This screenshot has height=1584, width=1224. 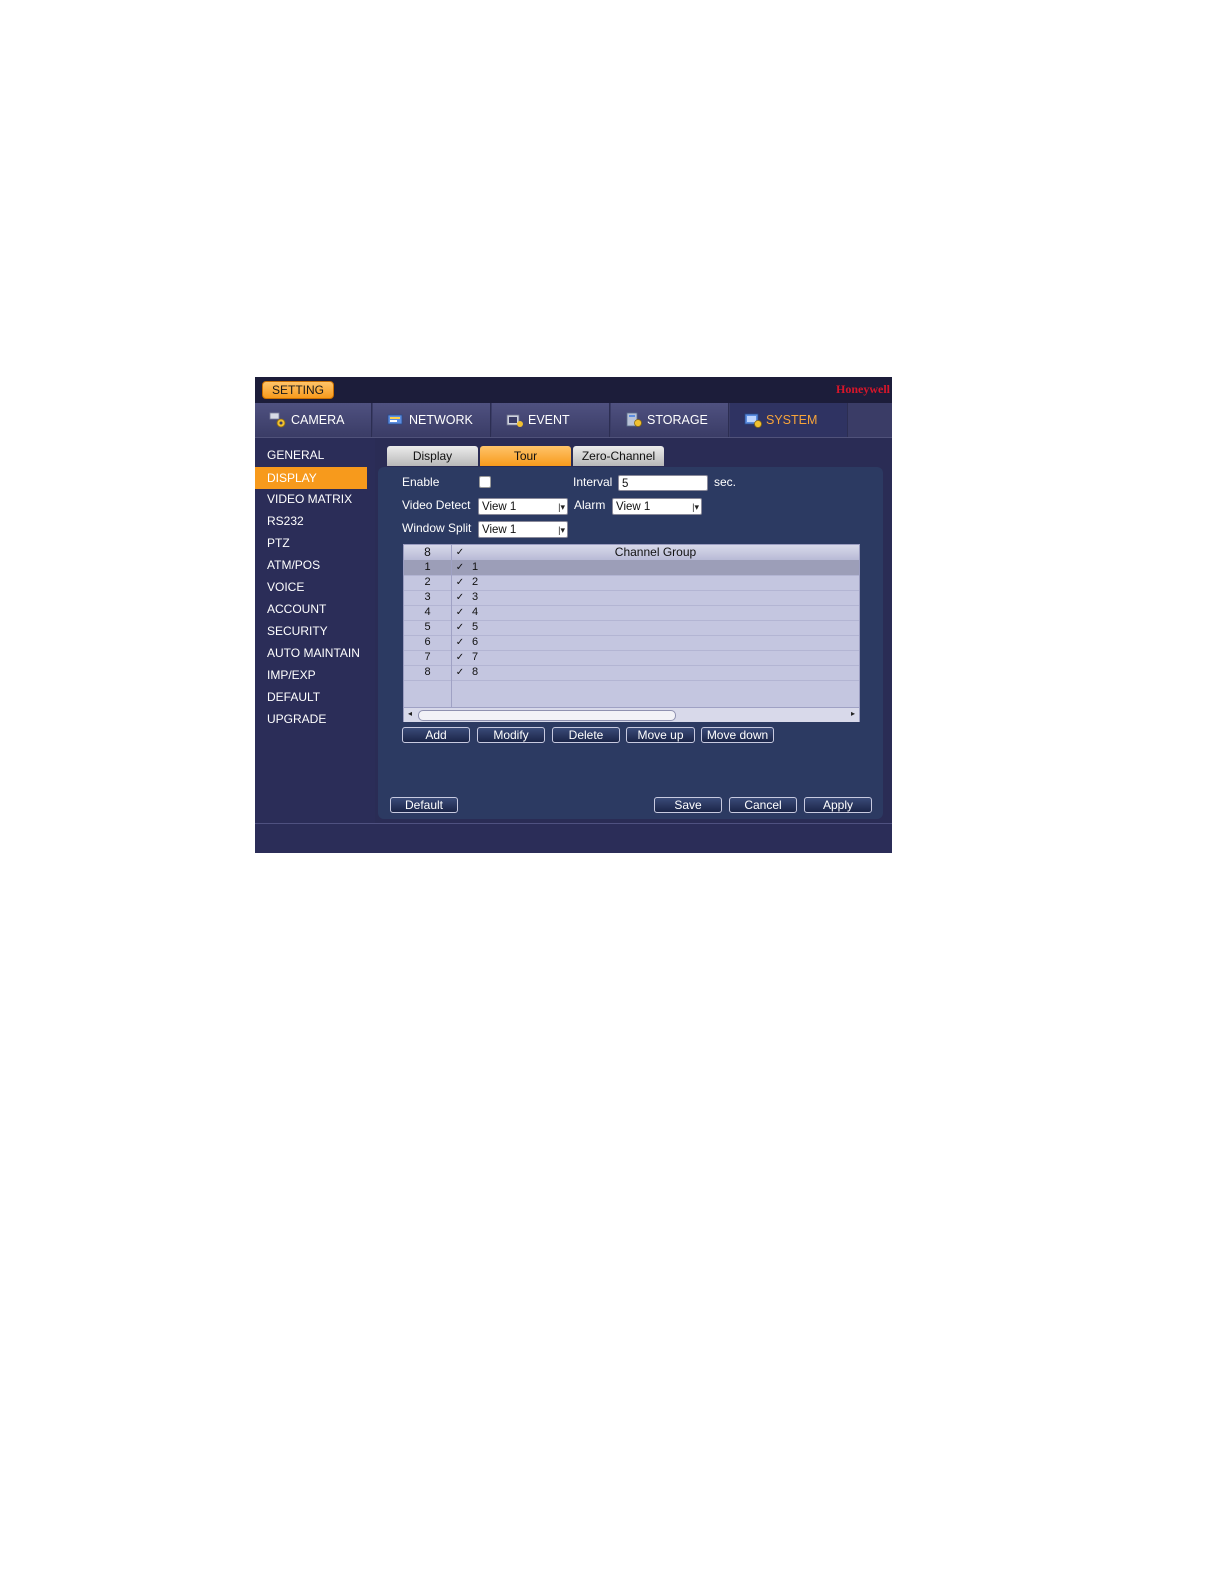 I want to click on network-icon, so click(x=396, y=420).